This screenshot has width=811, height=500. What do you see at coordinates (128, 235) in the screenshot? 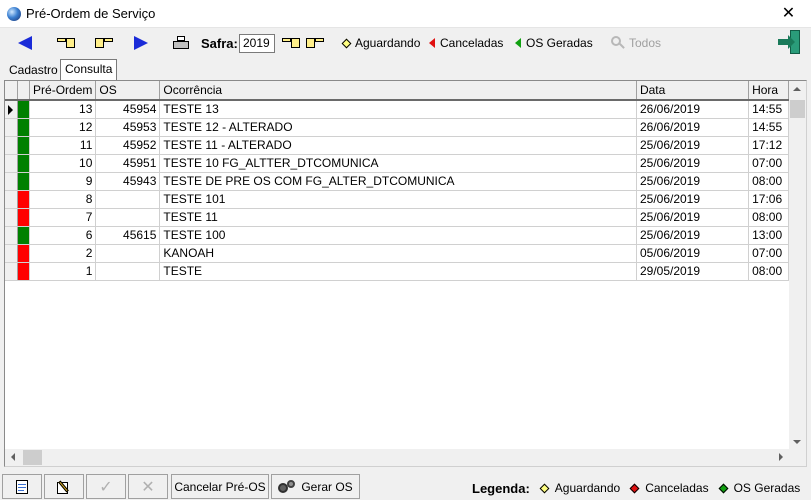
I see `cell-os: 45615` at bounding box center [128, 235].